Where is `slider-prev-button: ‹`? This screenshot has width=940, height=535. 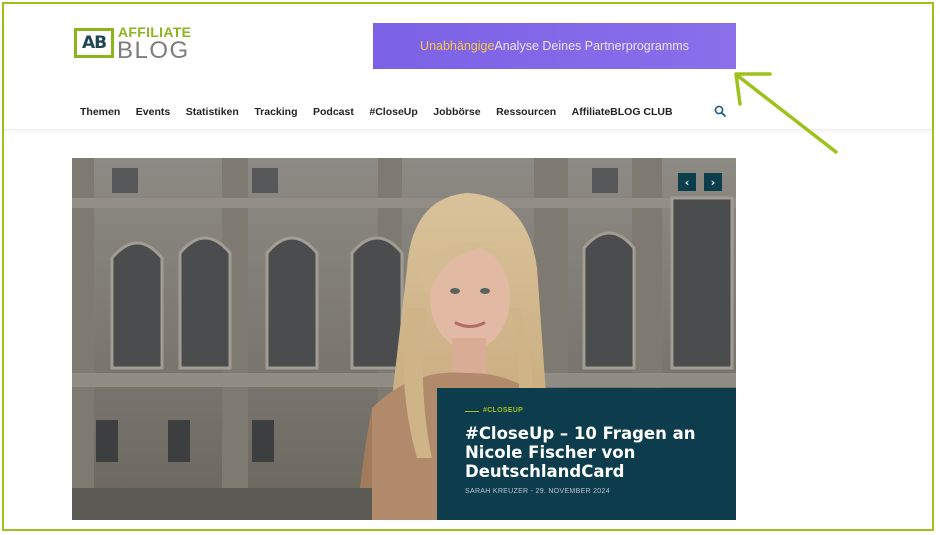
slider-prev-button: ‹ is located at coordinates (687, 182).